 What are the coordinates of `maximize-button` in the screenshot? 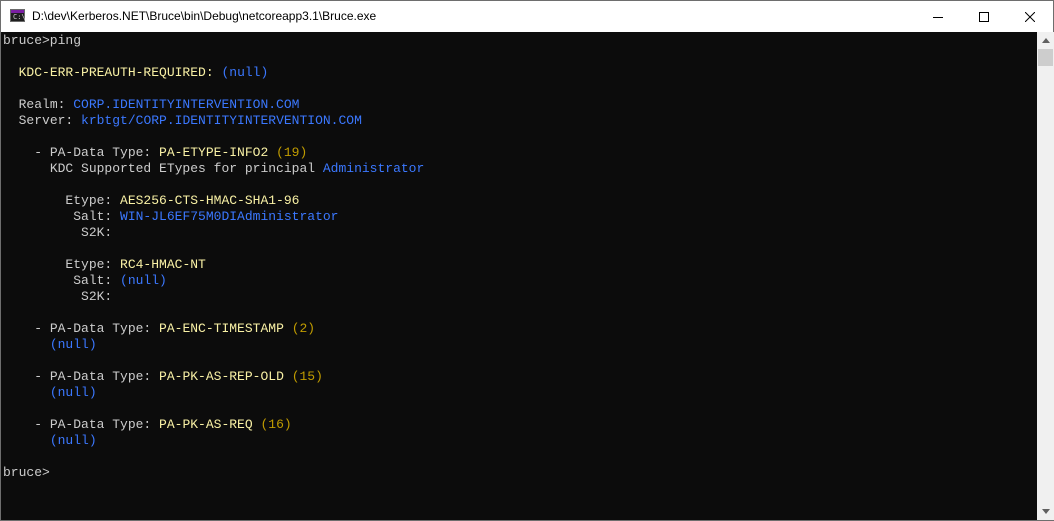 It's located at (984, 16).